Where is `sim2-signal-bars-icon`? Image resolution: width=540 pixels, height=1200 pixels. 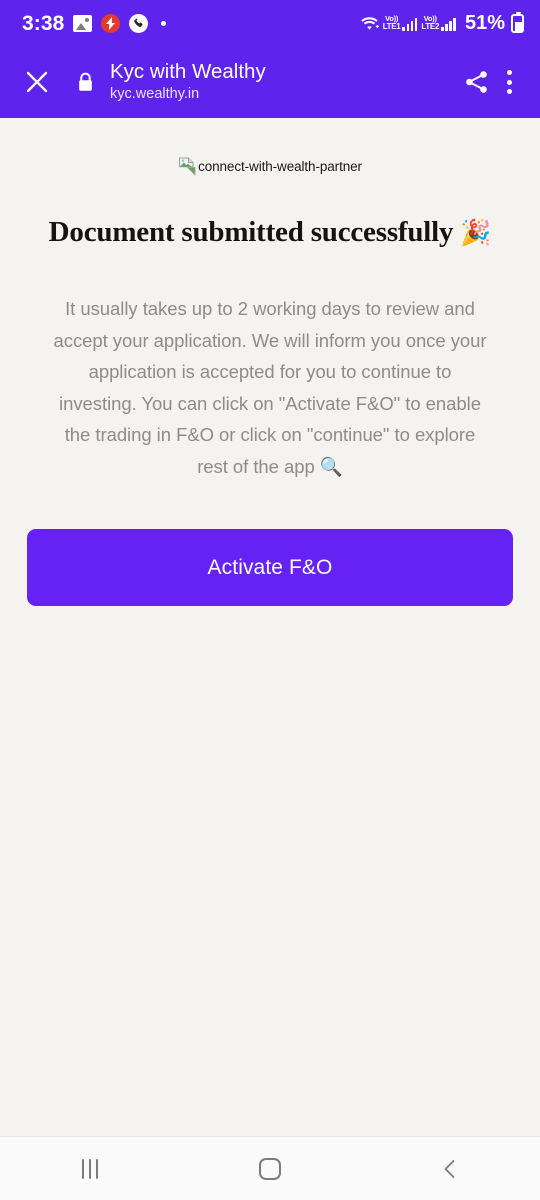
sim2-signal-bars-icon is located at coordinates (448, 24).